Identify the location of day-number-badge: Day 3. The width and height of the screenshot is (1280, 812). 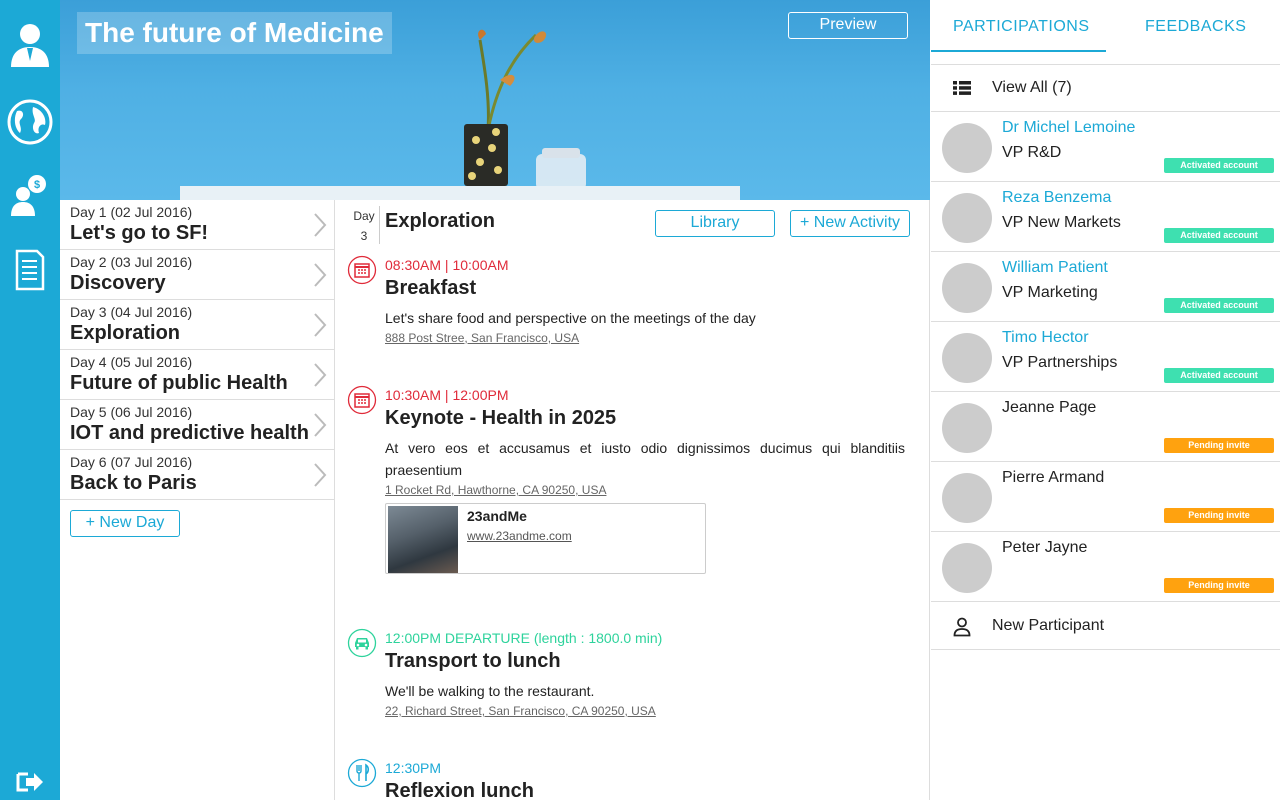
(364, 226).